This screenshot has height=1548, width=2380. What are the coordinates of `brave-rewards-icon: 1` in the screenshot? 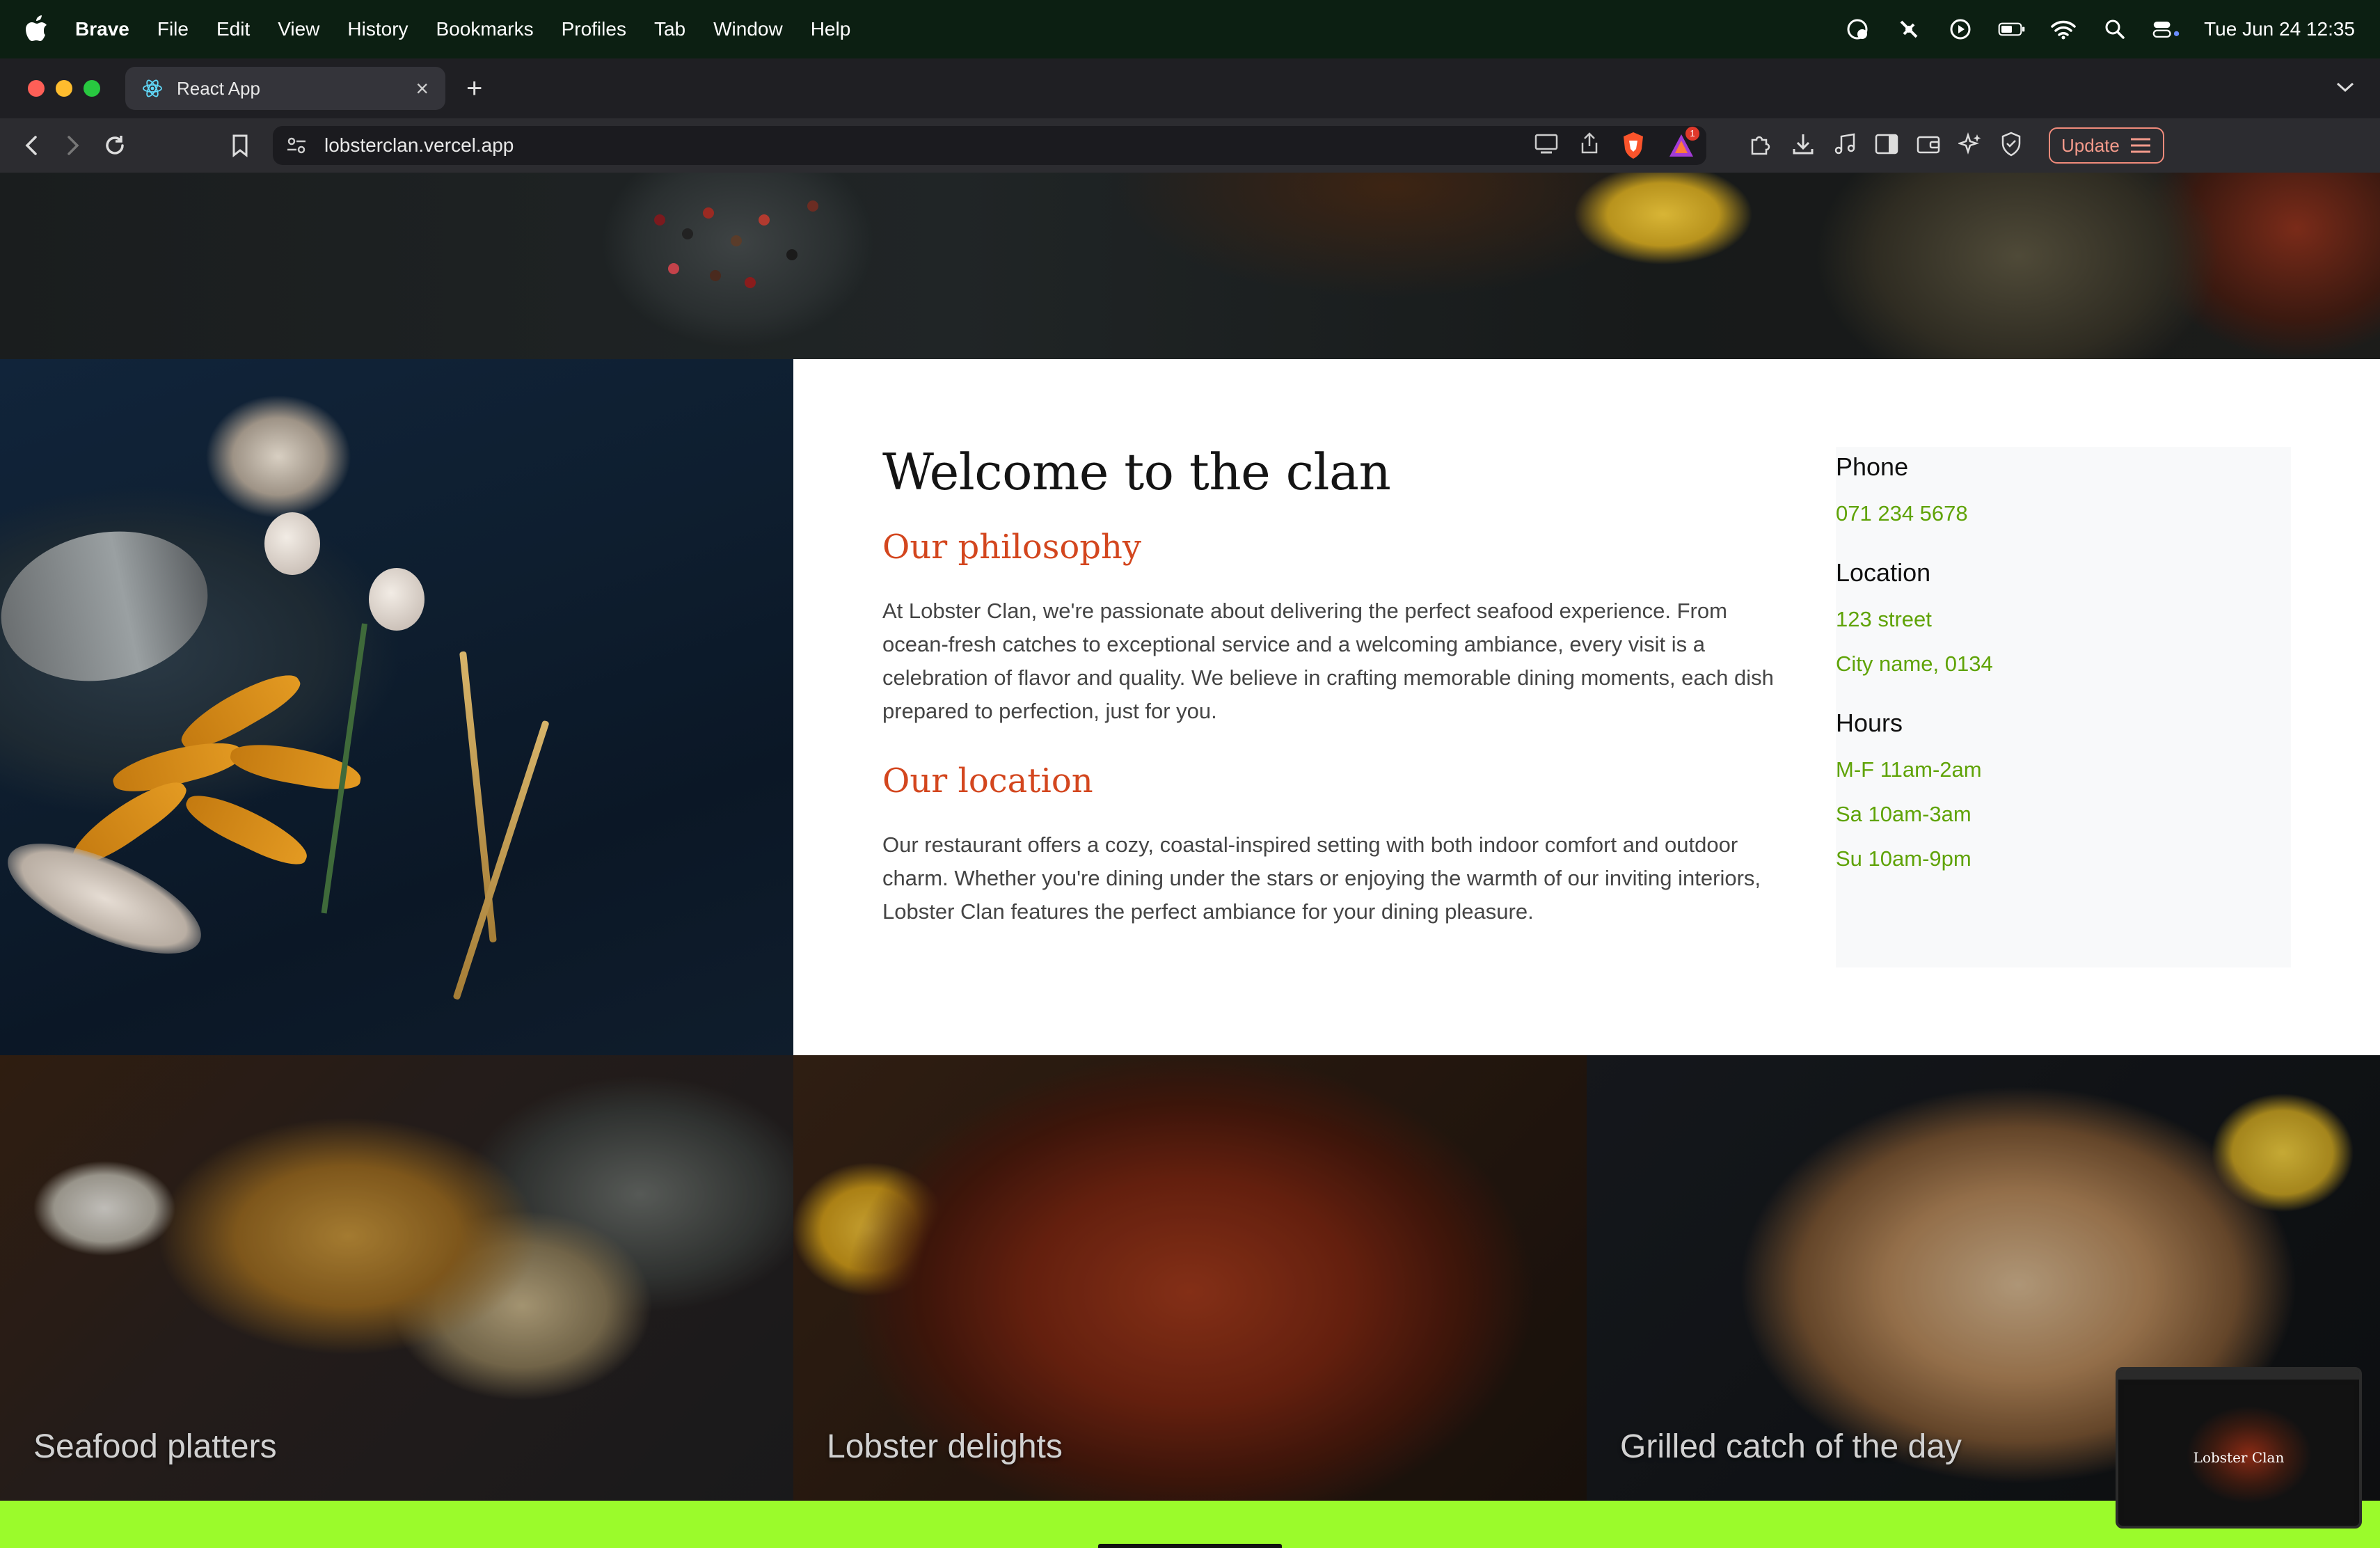 It's located at (1683, 143).